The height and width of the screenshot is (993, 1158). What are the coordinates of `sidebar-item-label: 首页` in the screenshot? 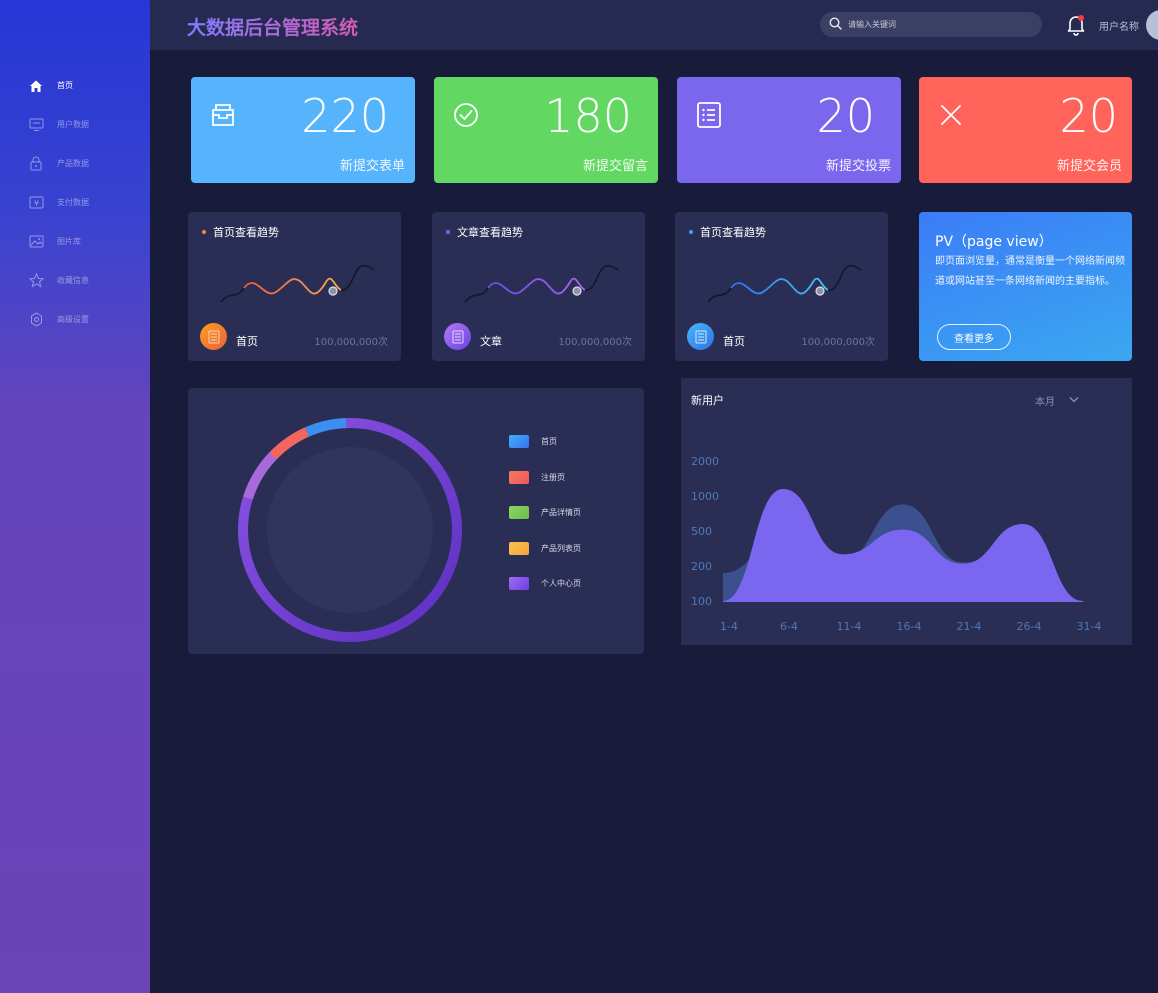 It's located at (65, 85).